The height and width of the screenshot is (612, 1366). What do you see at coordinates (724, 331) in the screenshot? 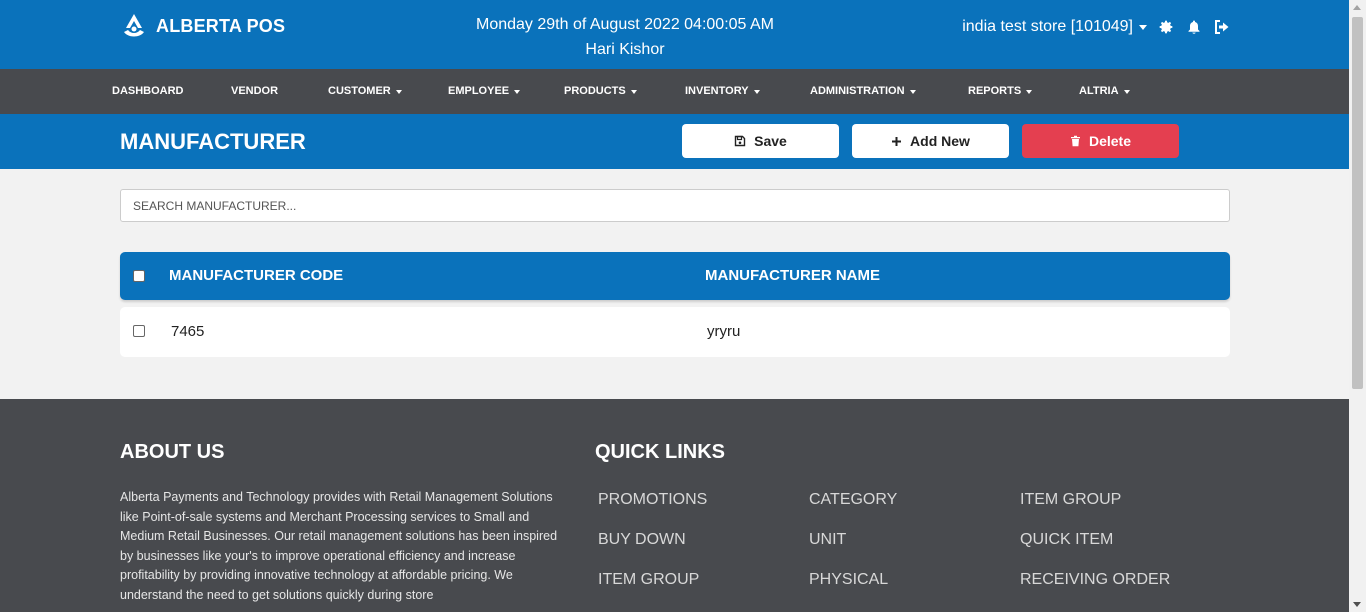
I see `manufacturer-name-cell: yryru` at bounding box center [724, 331].